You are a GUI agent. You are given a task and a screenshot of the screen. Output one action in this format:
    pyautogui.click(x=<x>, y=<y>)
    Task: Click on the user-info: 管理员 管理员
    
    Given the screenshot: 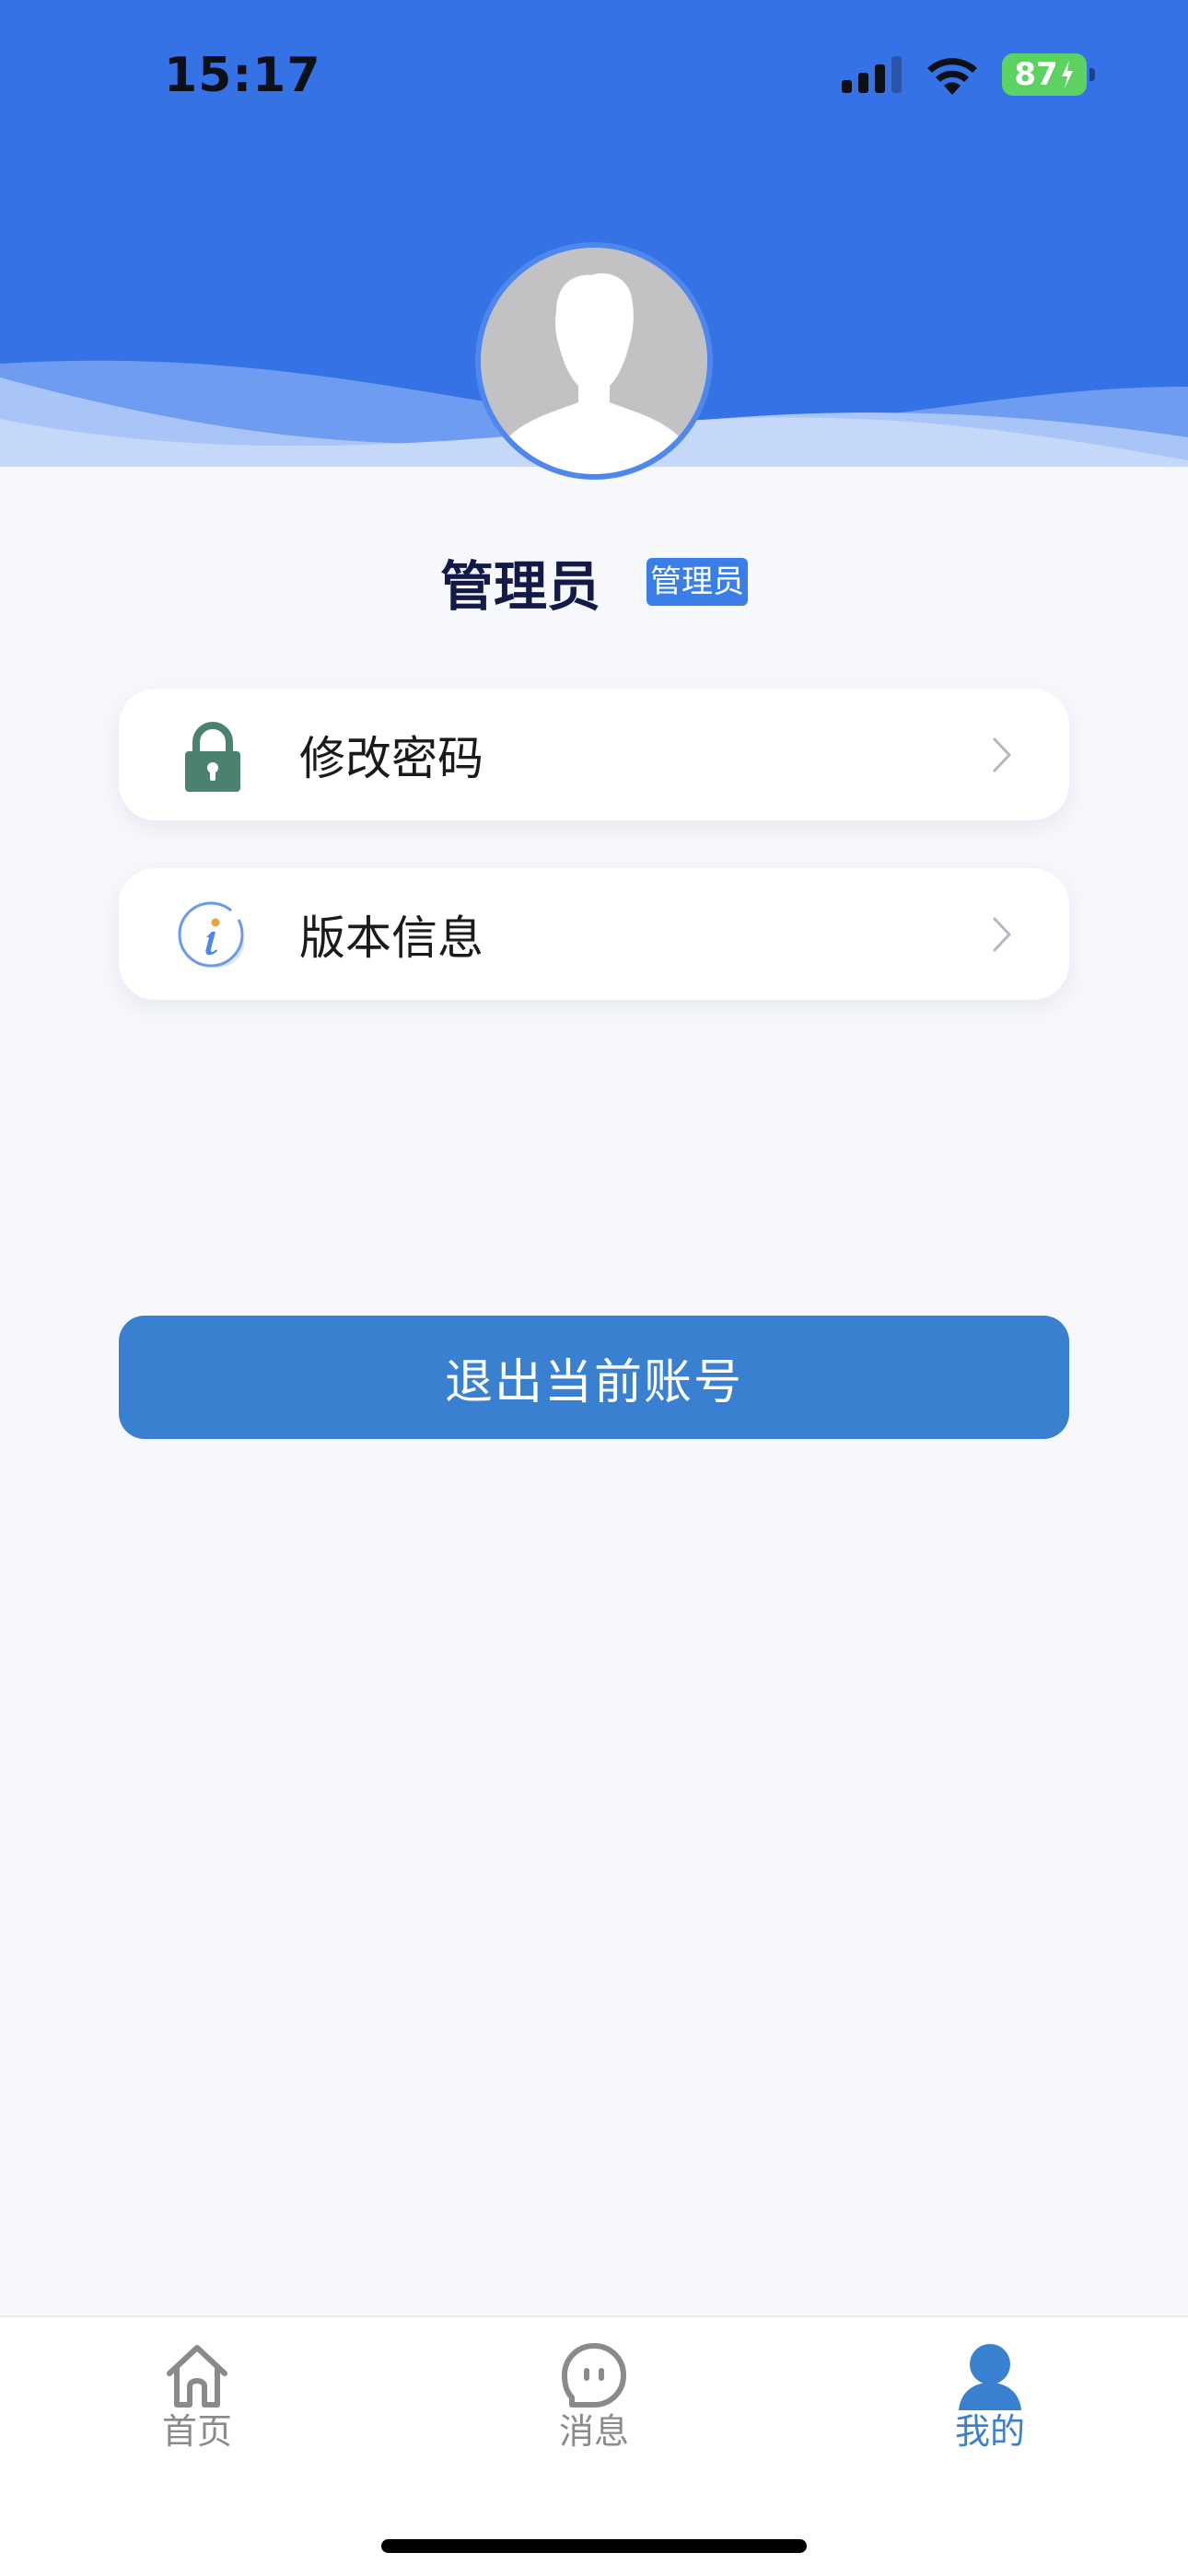 What is the action you would take?
    pyautogui.click(x=594, y=582)
    